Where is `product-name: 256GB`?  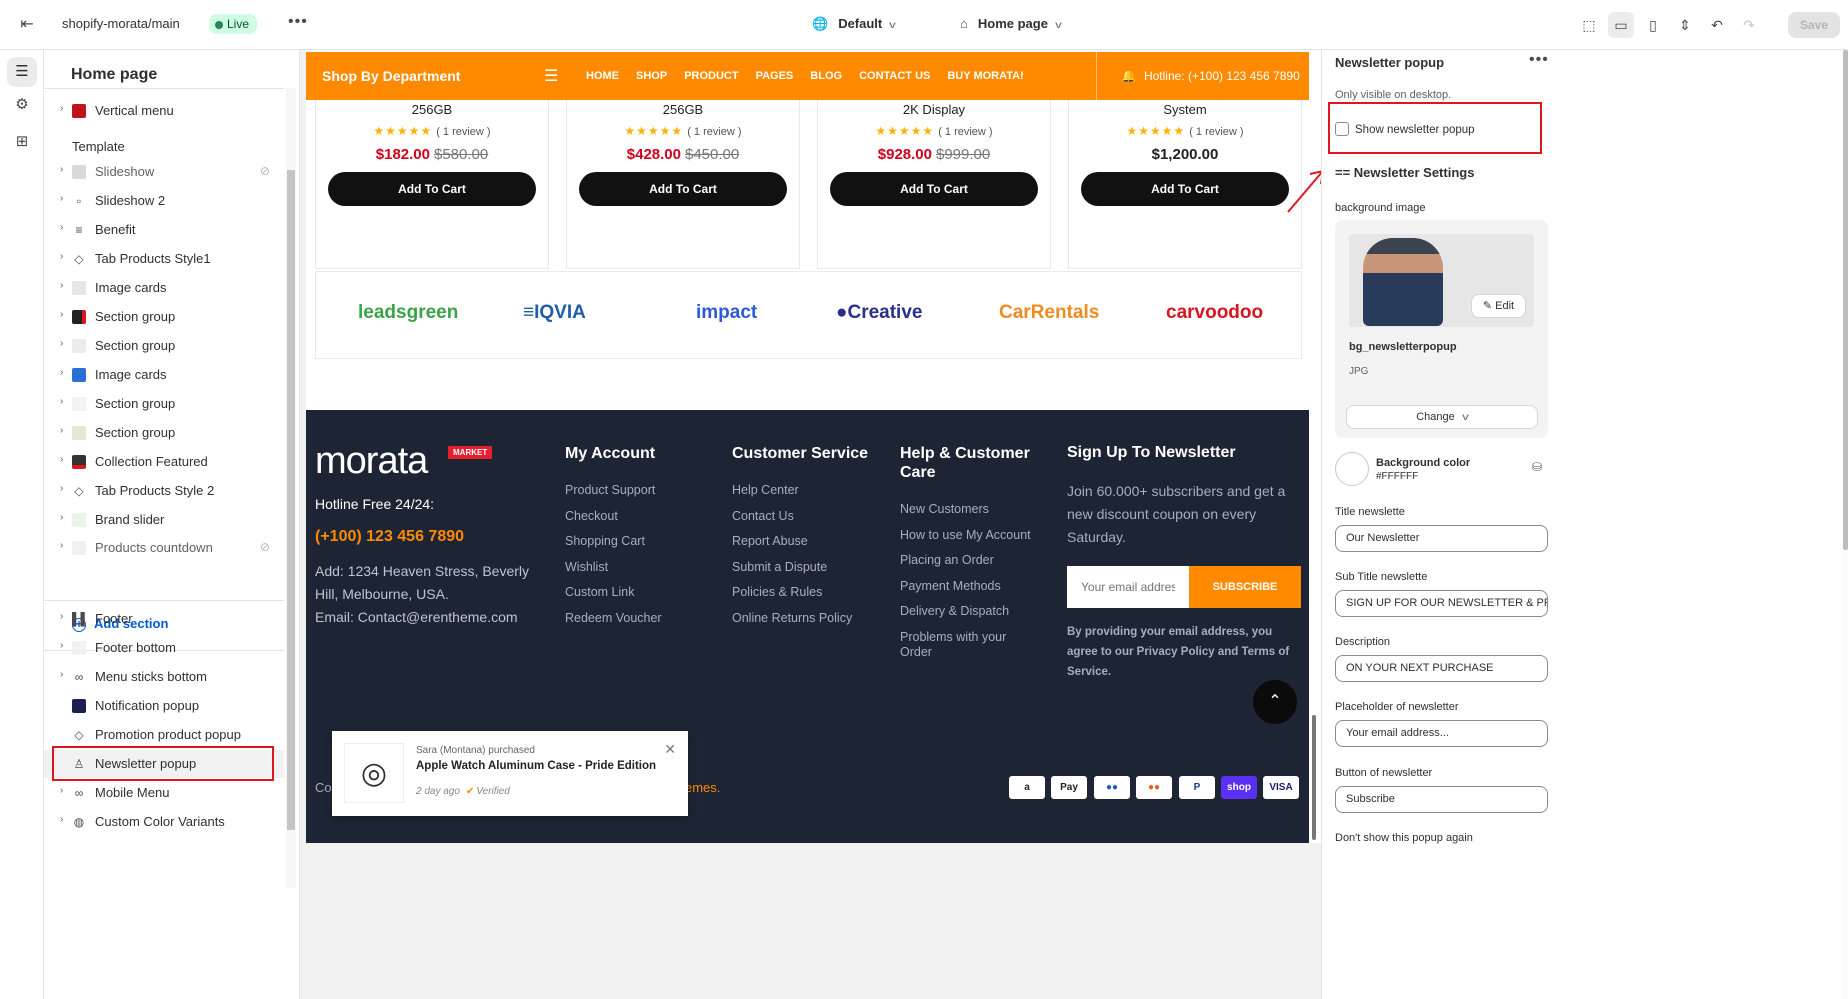 product-name: 256GB is located at coordinates (683, 109).